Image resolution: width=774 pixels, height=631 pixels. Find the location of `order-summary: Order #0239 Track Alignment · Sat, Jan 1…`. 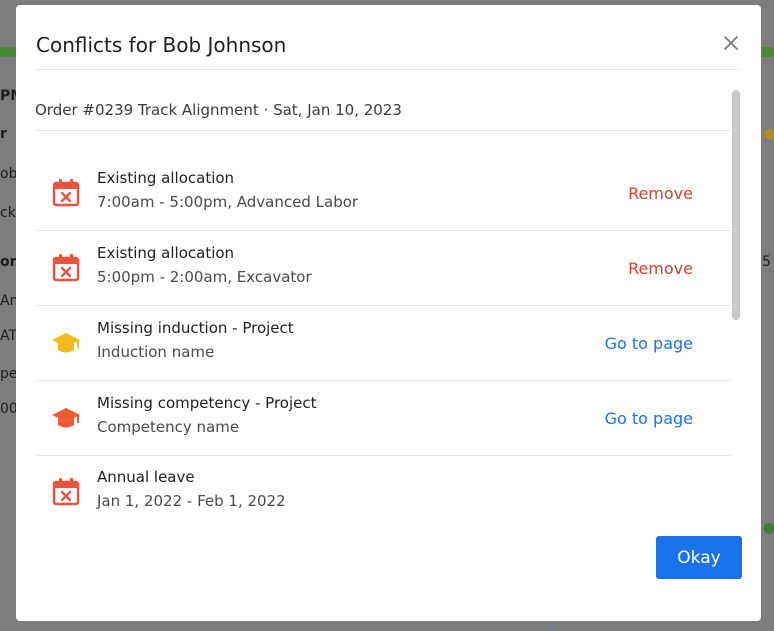

order-summary: Order #0239 Track Alignment · Sat, Jan 1… is located at coordinates (218, 110).